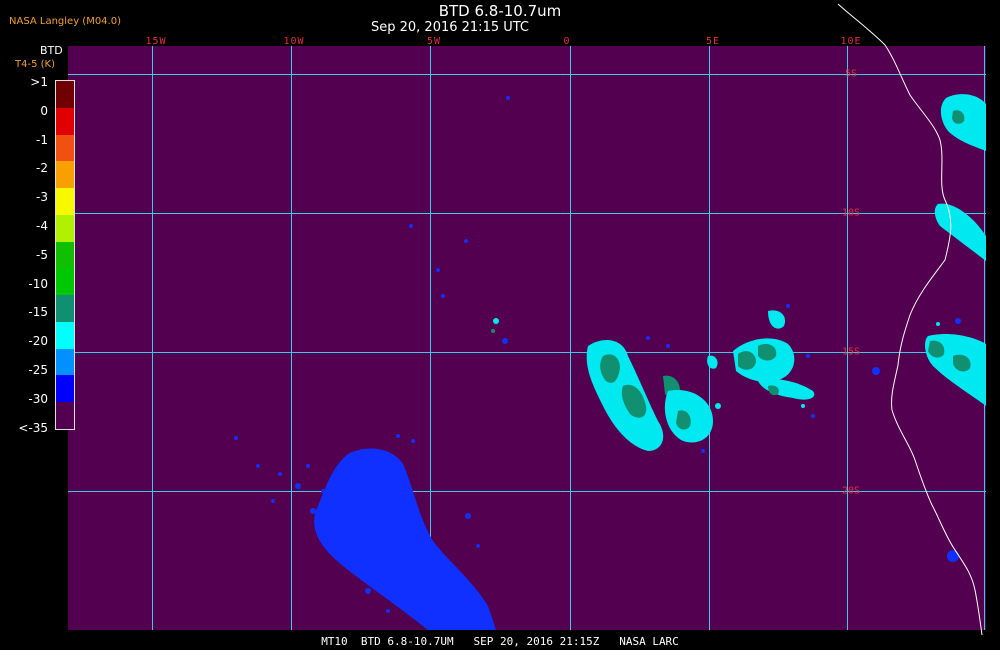 Image resolution: width=1000 pixels, height=650 pixels. I want to click on colorbar-tick-label: -30, so click(38, 398).